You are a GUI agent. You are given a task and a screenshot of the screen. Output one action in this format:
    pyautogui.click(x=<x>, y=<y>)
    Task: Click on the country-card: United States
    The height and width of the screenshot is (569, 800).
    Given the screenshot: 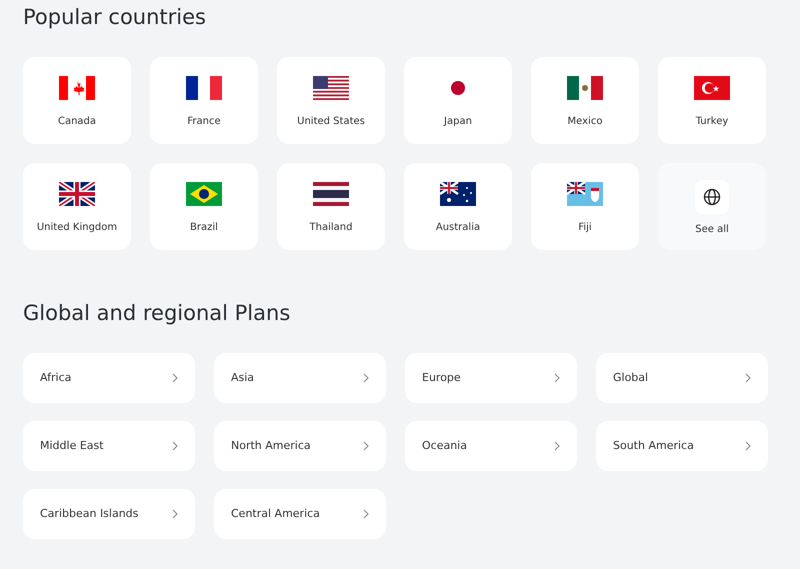 What is the action you would take?
    pyautogui.click(x=331, y=100)
    